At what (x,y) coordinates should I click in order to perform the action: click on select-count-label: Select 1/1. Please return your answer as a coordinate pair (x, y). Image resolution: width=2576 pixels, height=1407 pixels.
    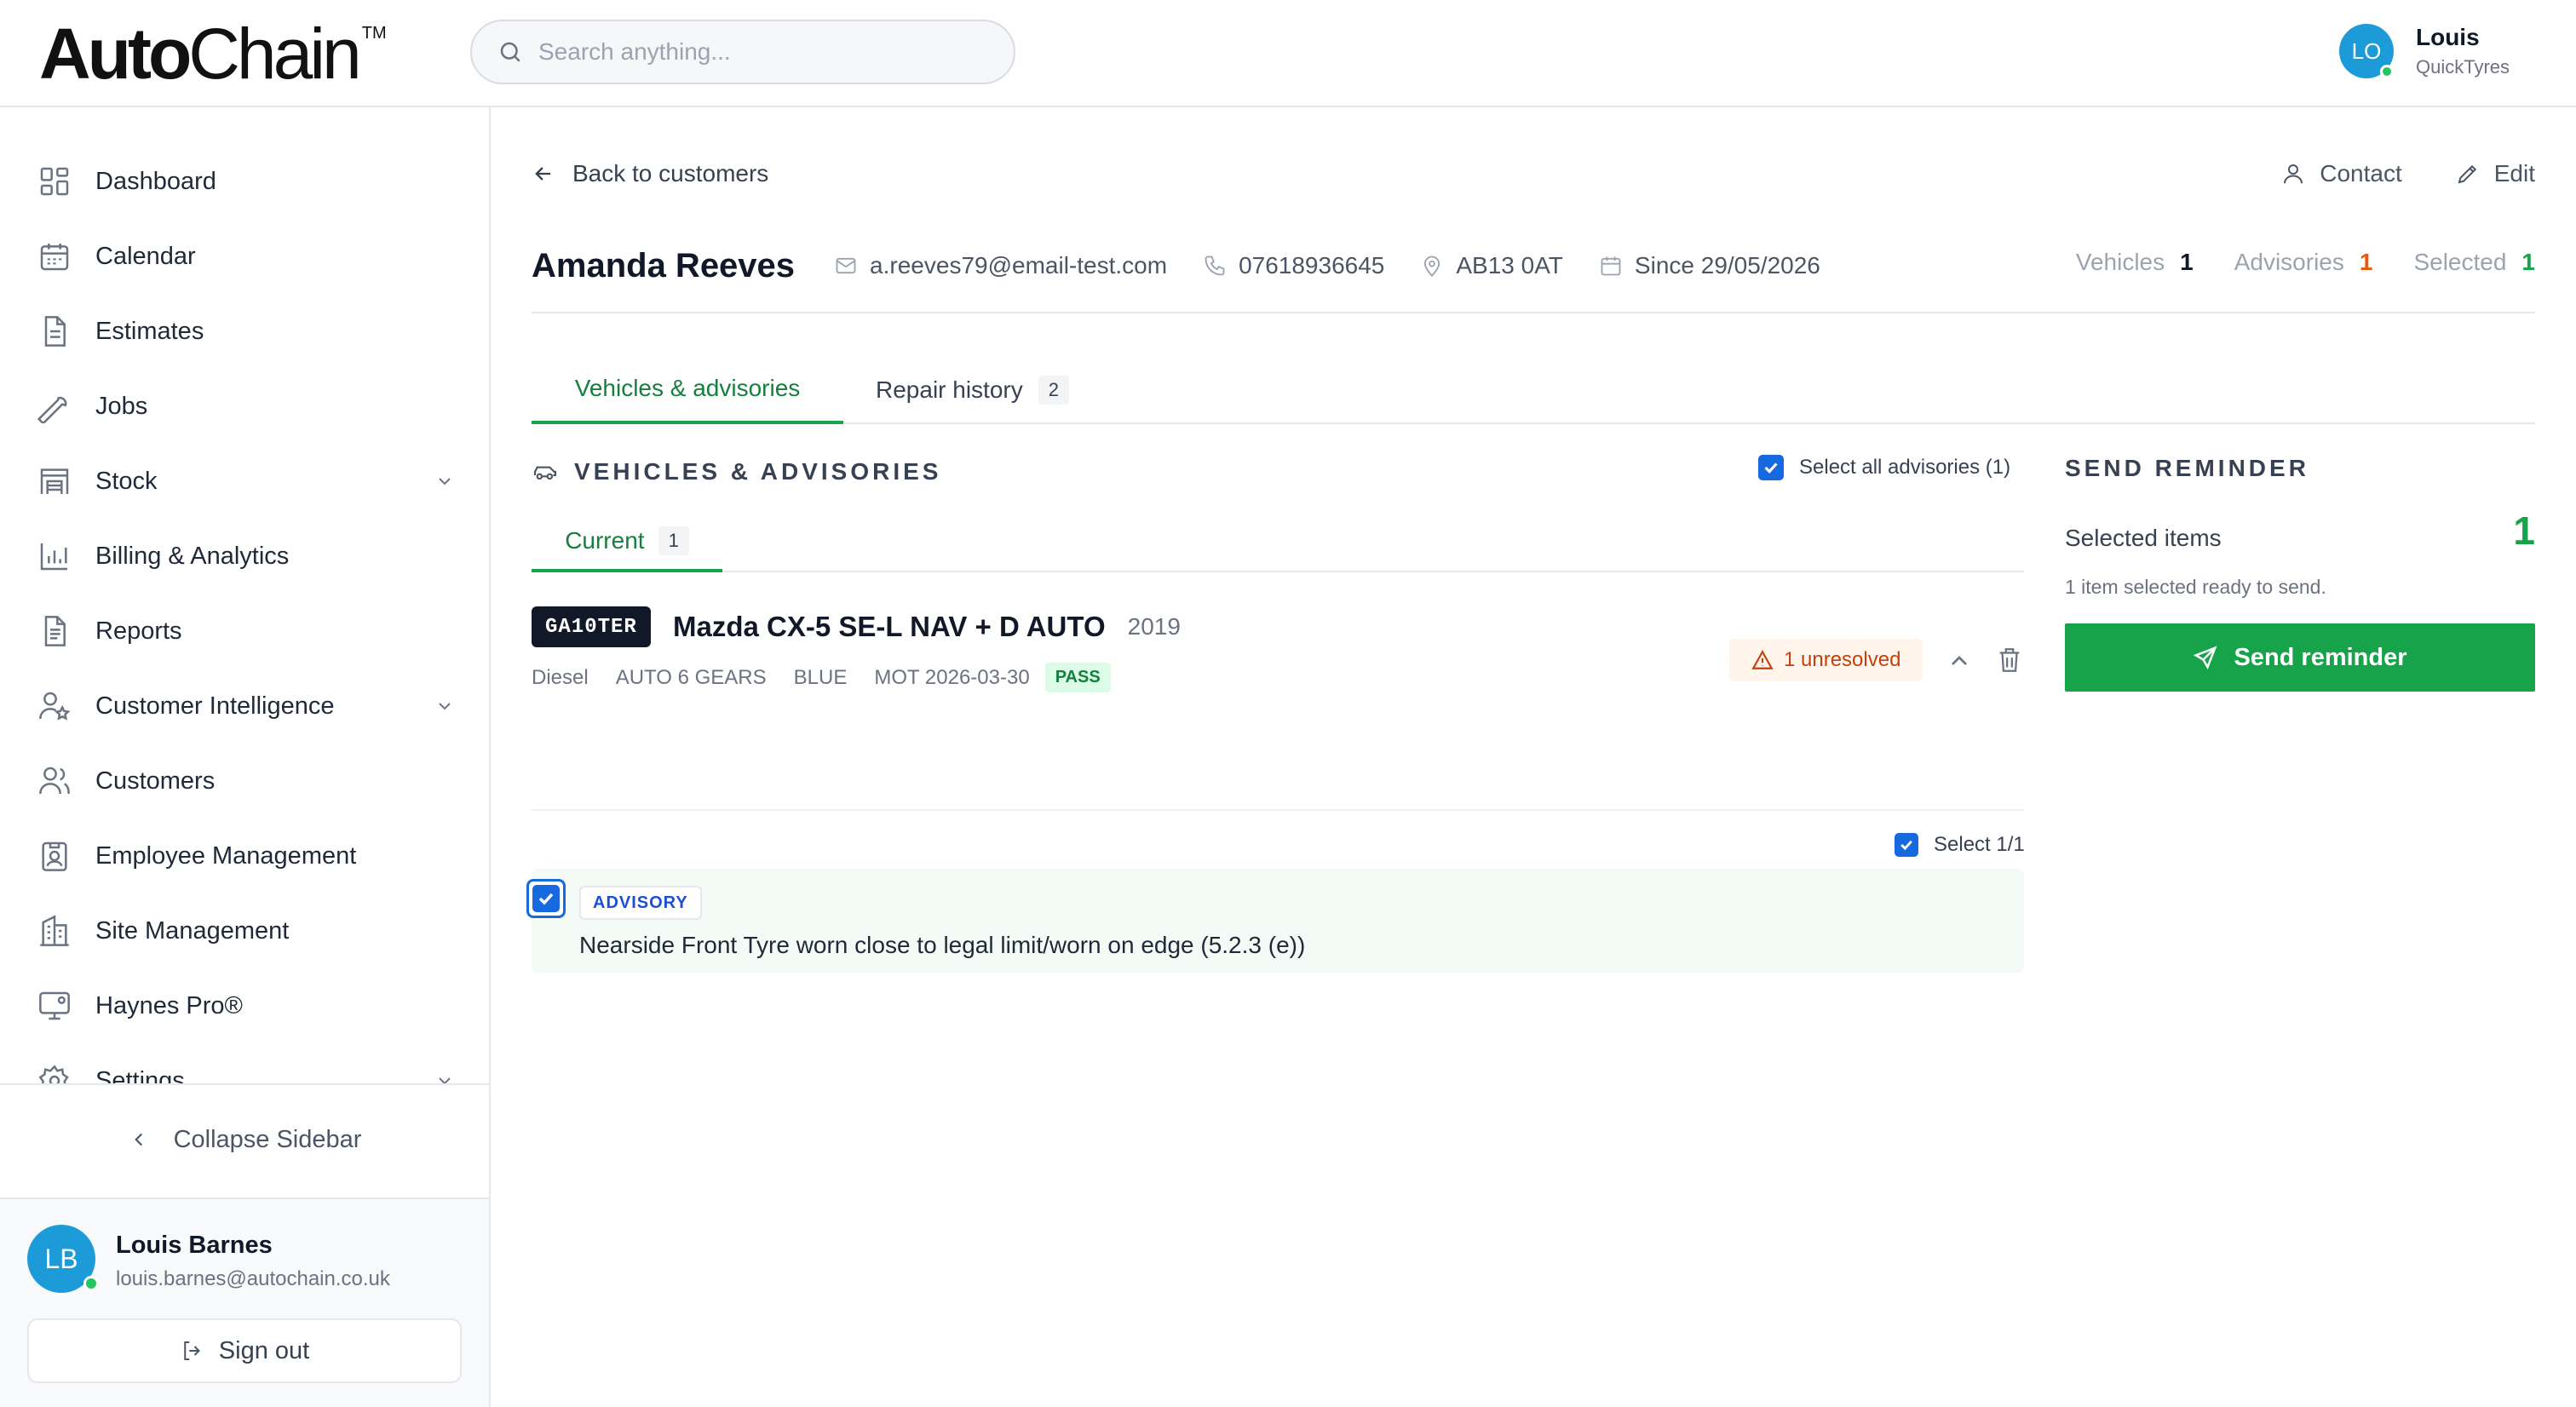
    Looking at the image, I should click on (1979, 844).